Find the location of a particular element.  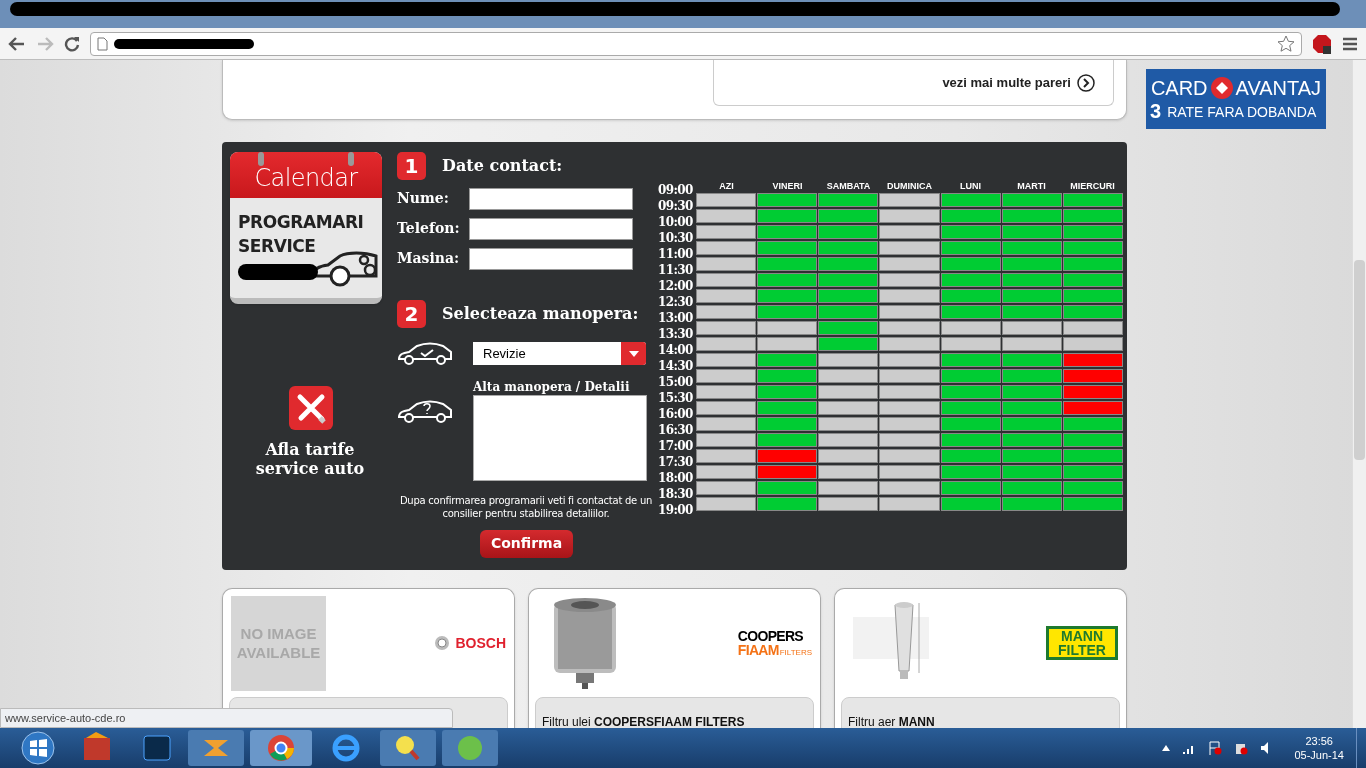

clock-time: 23:56 is located at coordinates (1319, 741).